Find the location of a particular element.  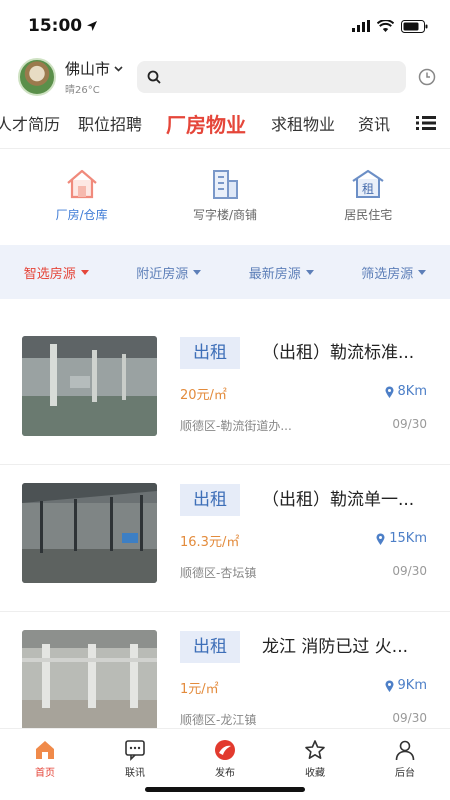

listing-distance: 9Km is located at coordinates (406, 685).